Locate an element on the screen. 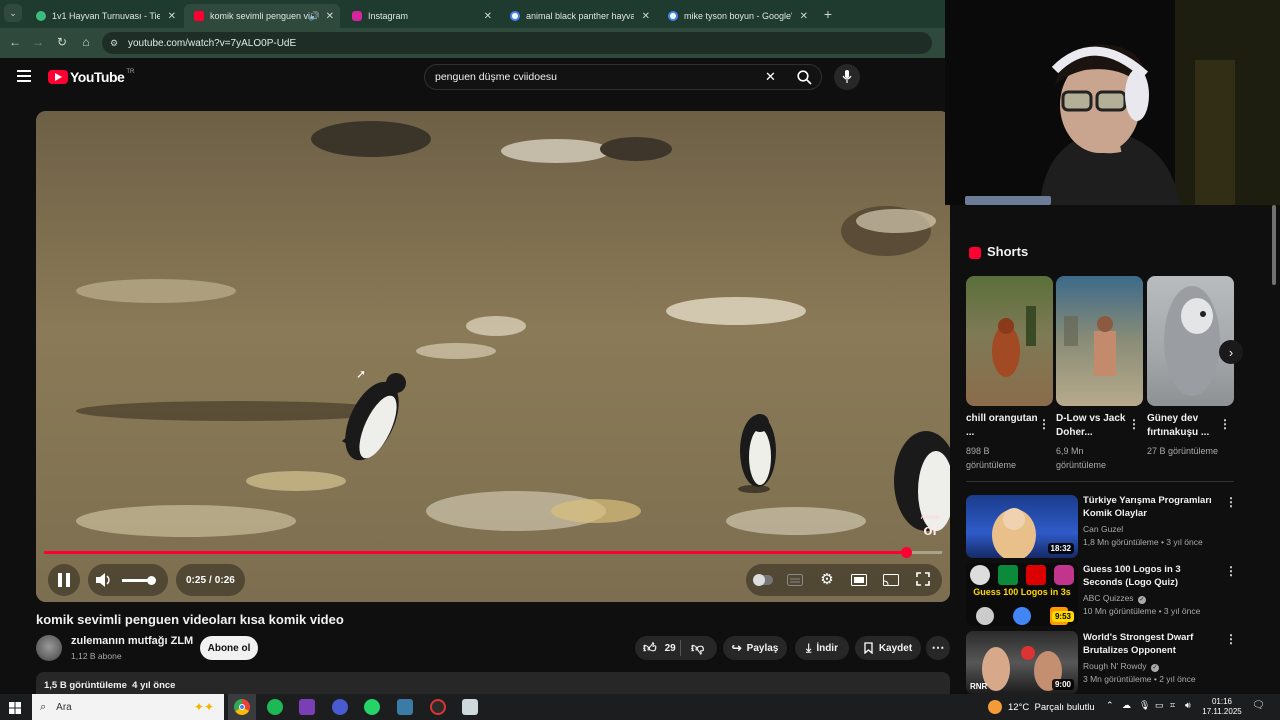 This screenshot has width=1280, height=720. related-thumbnail-1: 18:32 is located at coordinates (1022, 526).